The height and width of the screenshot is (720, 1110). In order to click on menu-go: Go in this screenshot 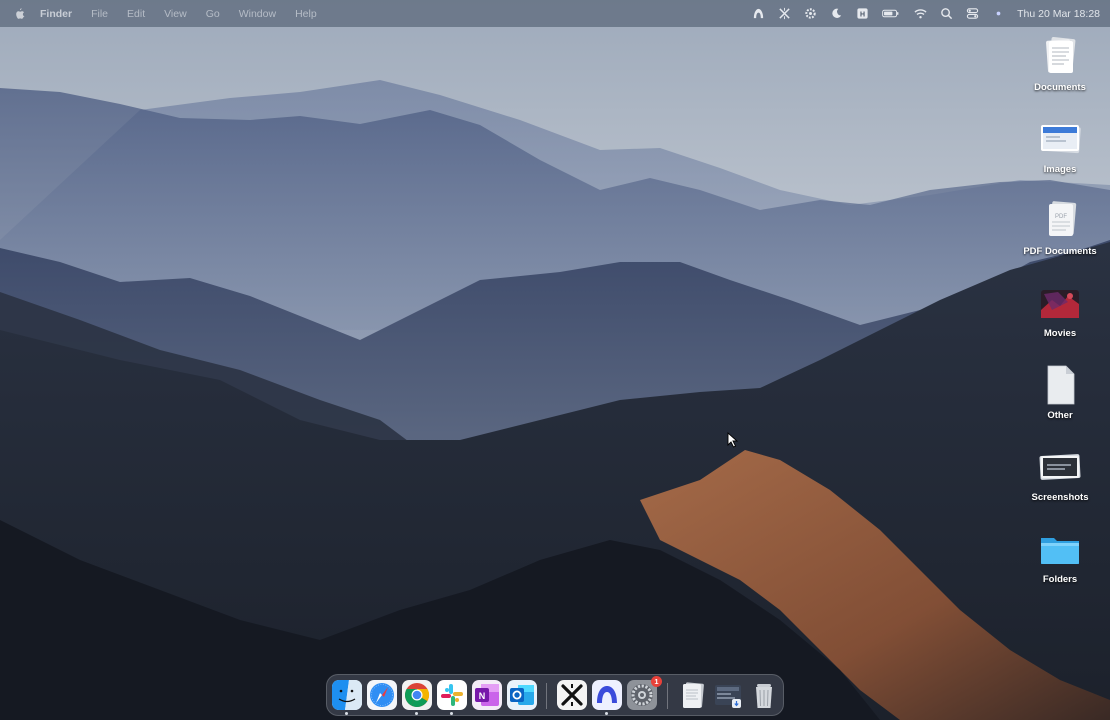, I will do `click(213, 14)`.